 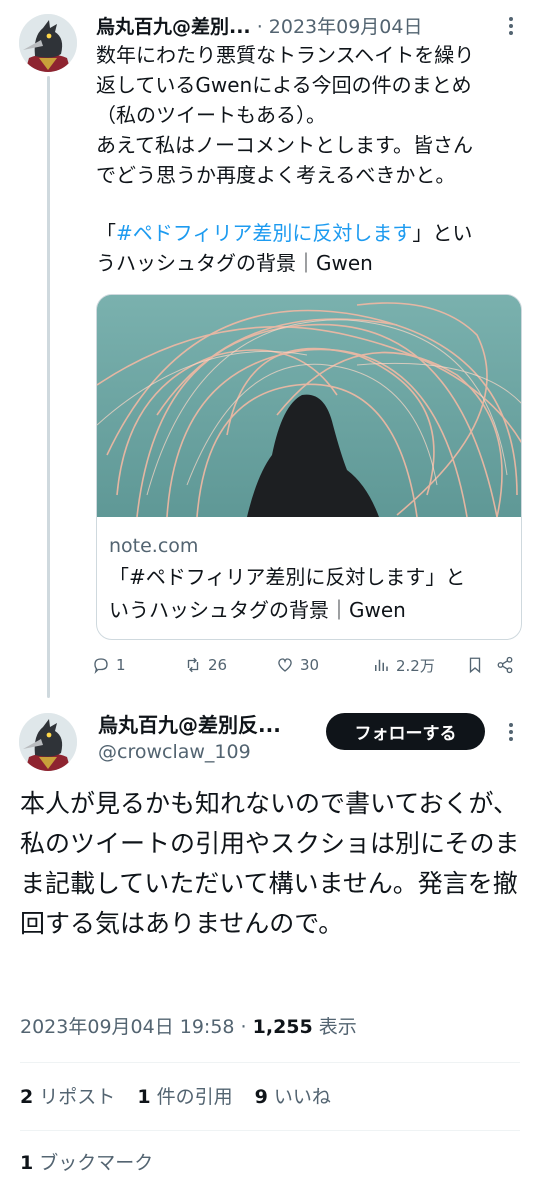 I want to click on views-button: 2.2万, so click(x=403, y=665).